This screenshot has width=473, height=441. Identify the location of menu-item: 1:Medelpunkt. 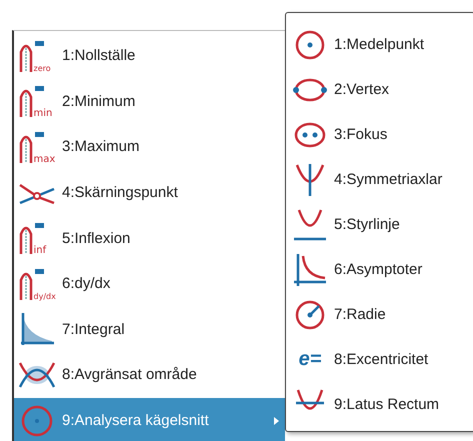
(379, 44).